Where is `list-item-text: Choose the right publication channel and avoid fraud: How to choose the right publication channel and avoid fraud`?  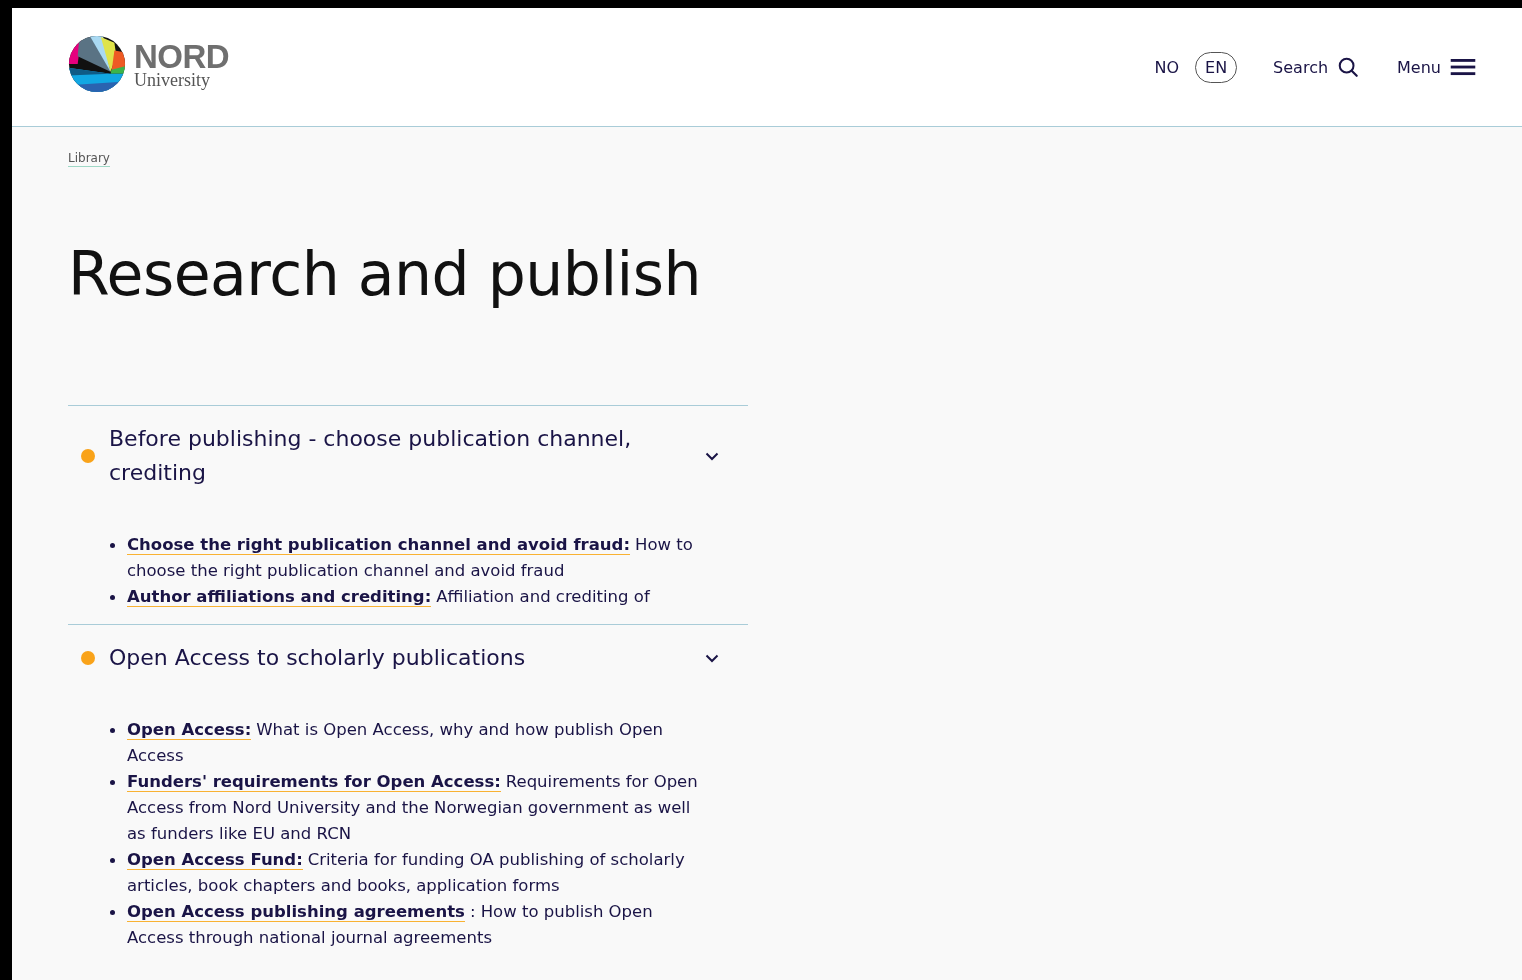 list-item-text: Choose the right publication channel and avoid fraud: How to choose the right publication channel and avoid fraud is located at coordinates (410, 558).